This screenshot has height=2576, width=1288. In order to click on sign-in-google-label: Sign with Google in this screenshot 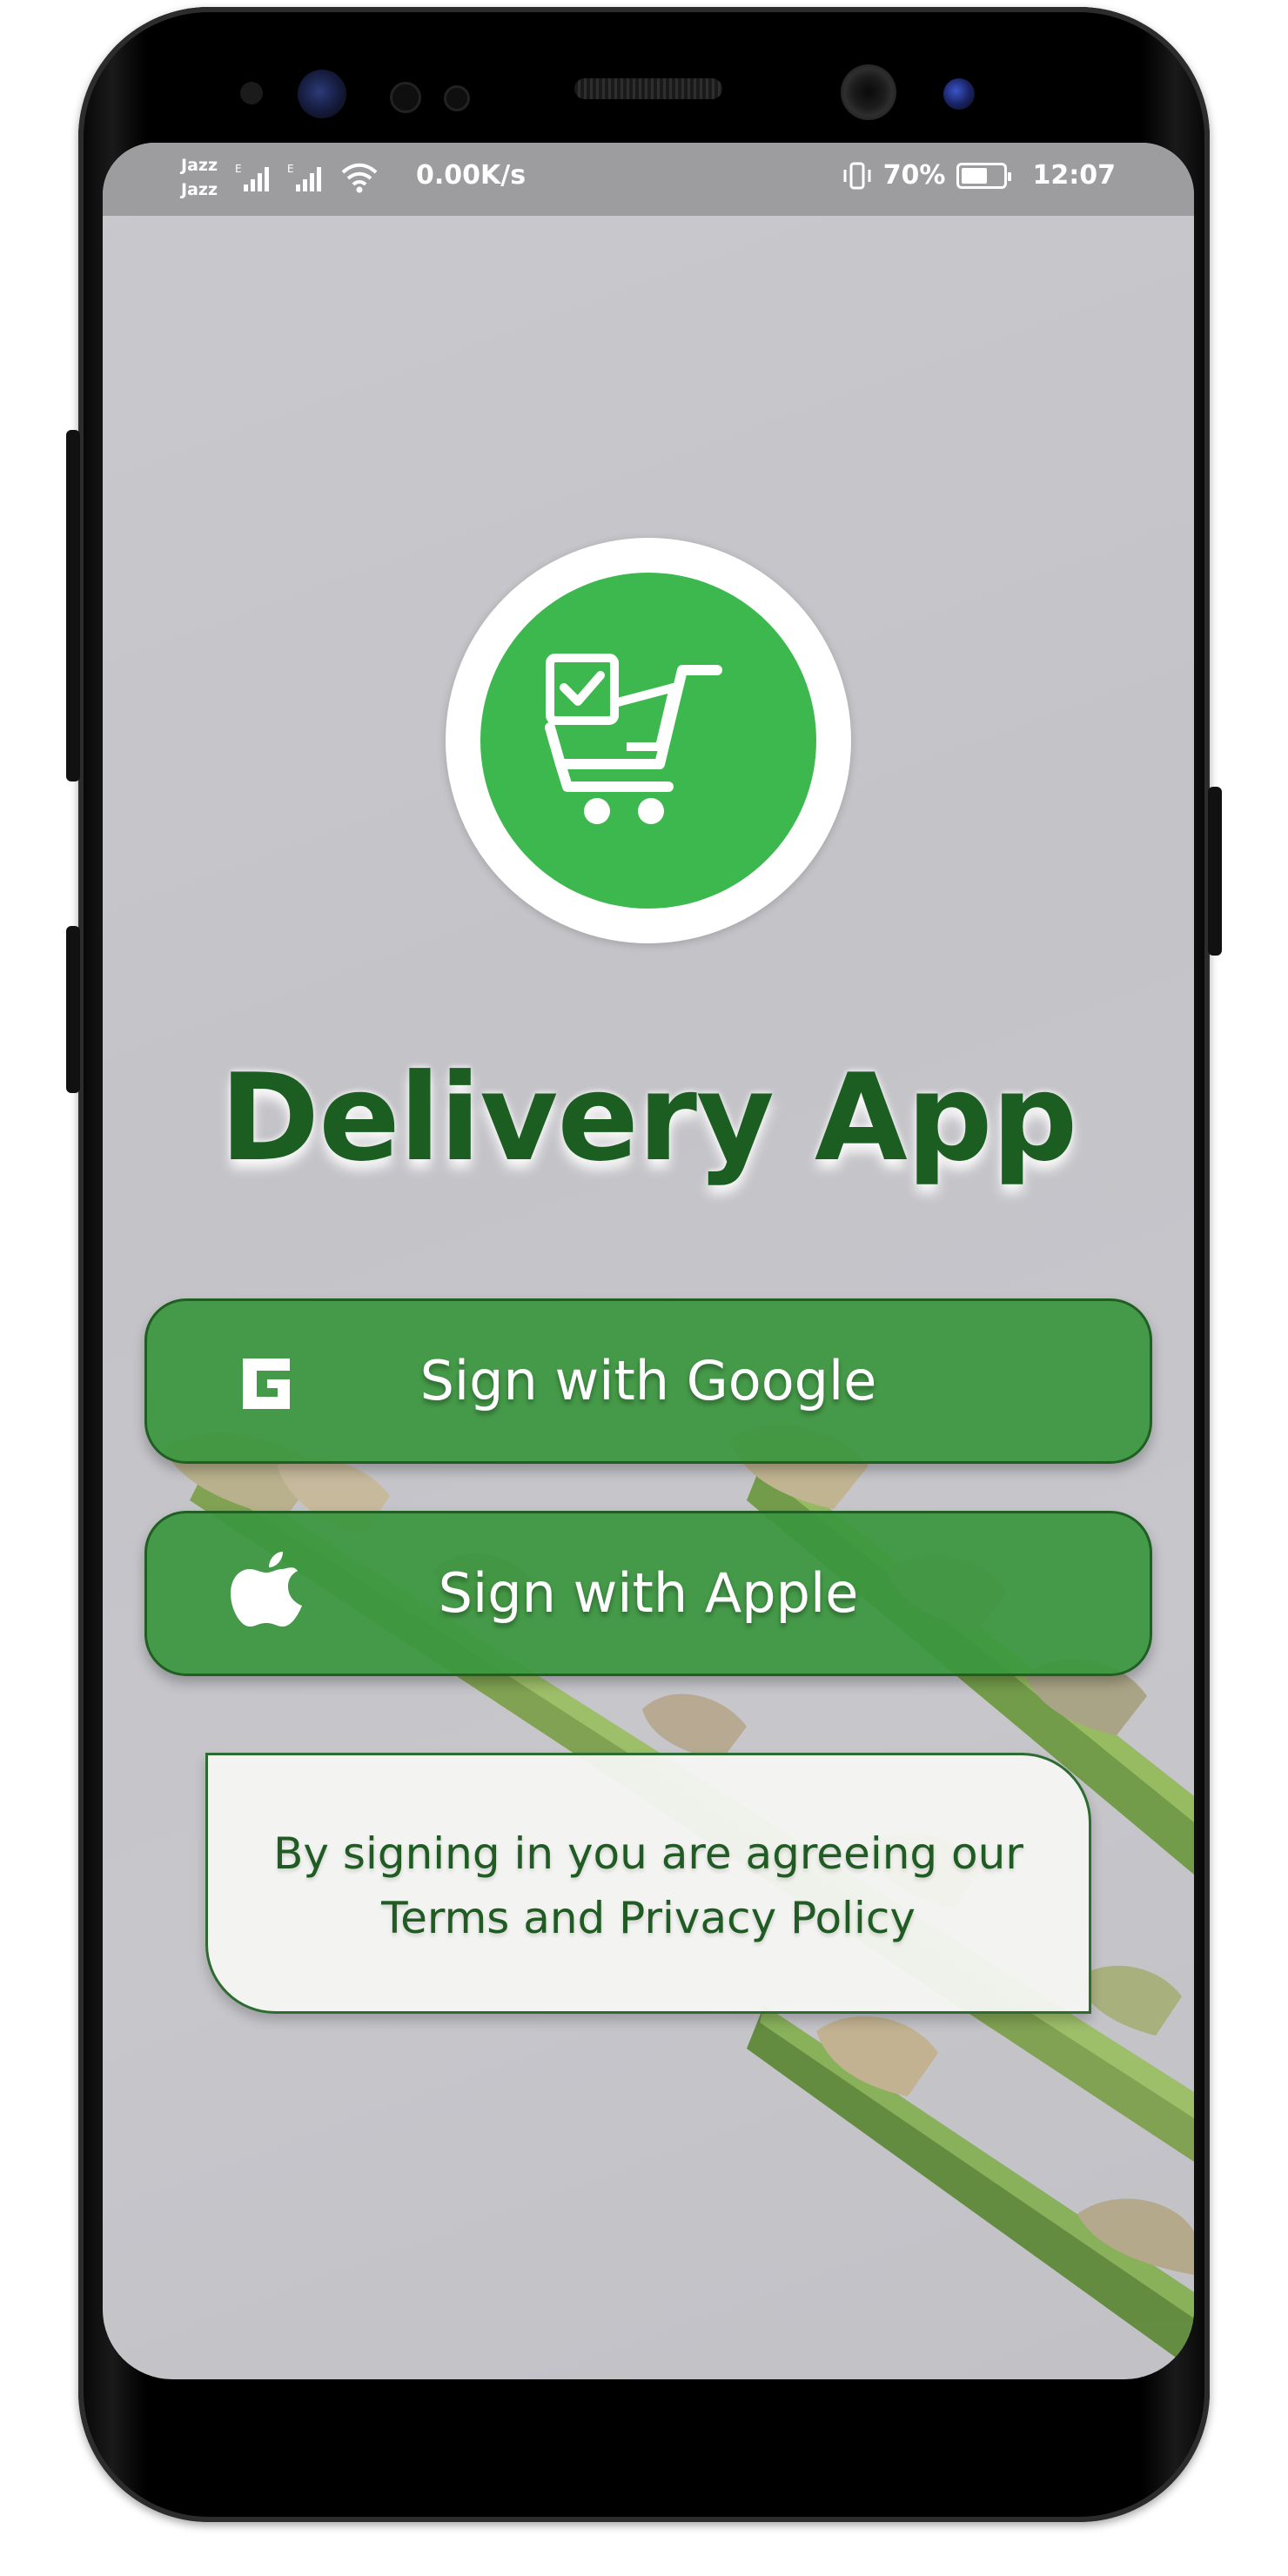, I will do `click(648, 1380)`.